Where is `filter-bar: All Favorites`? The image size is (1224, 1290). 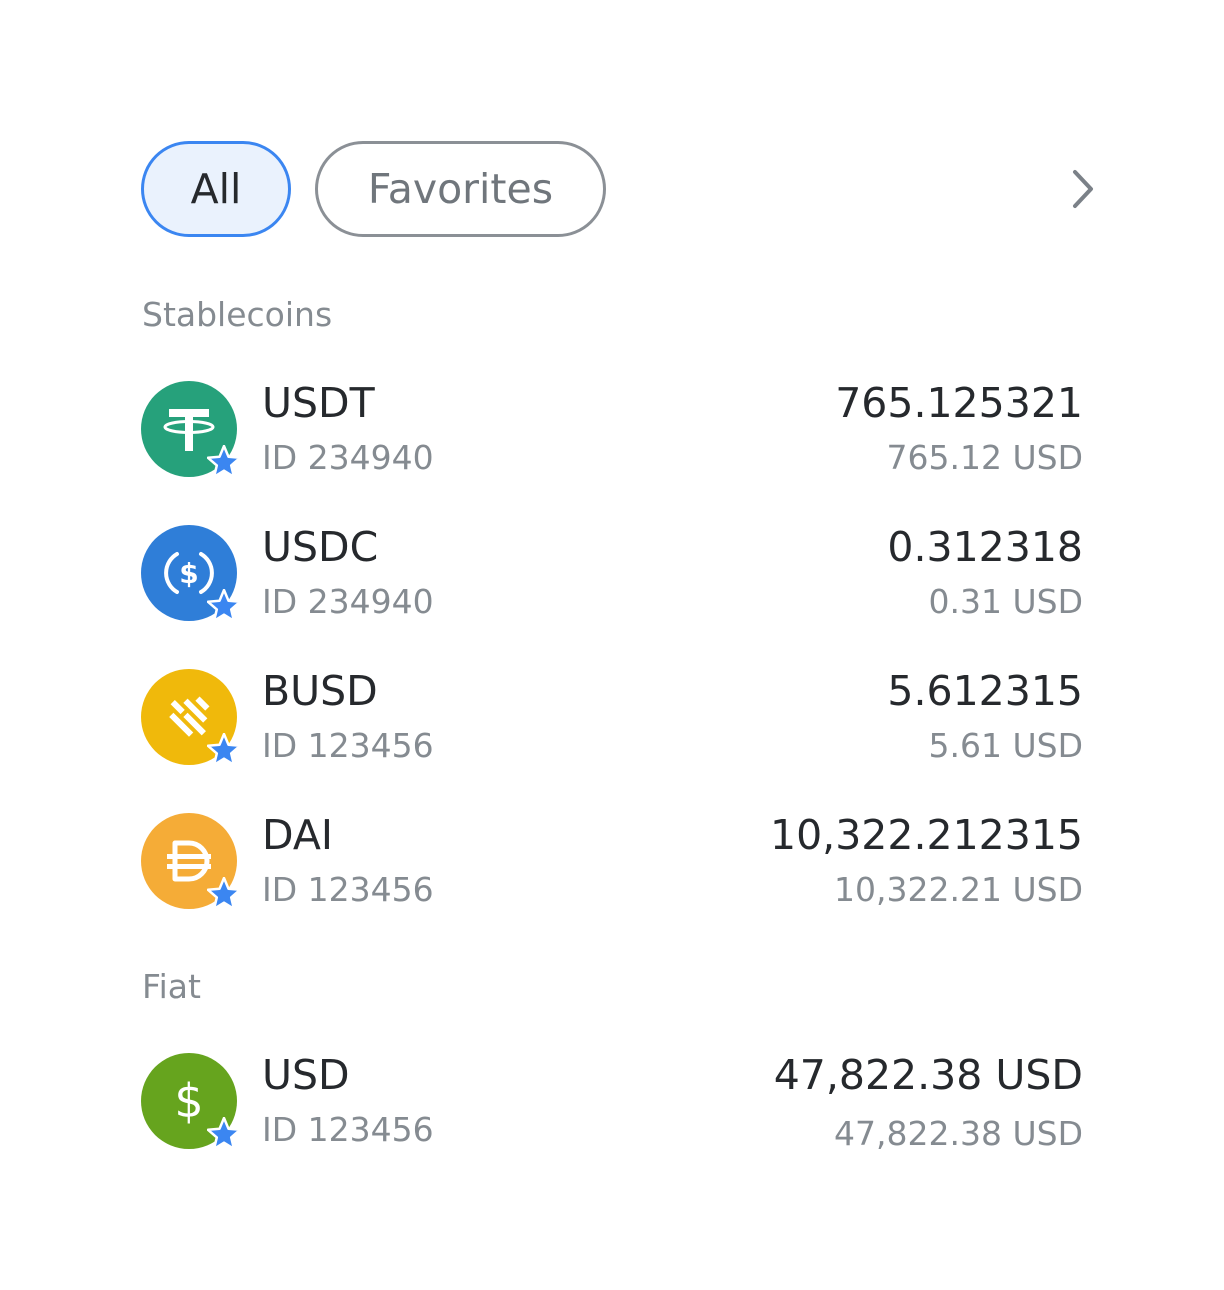 filter-bar: All Favorites is located at coordinates (621, 189).